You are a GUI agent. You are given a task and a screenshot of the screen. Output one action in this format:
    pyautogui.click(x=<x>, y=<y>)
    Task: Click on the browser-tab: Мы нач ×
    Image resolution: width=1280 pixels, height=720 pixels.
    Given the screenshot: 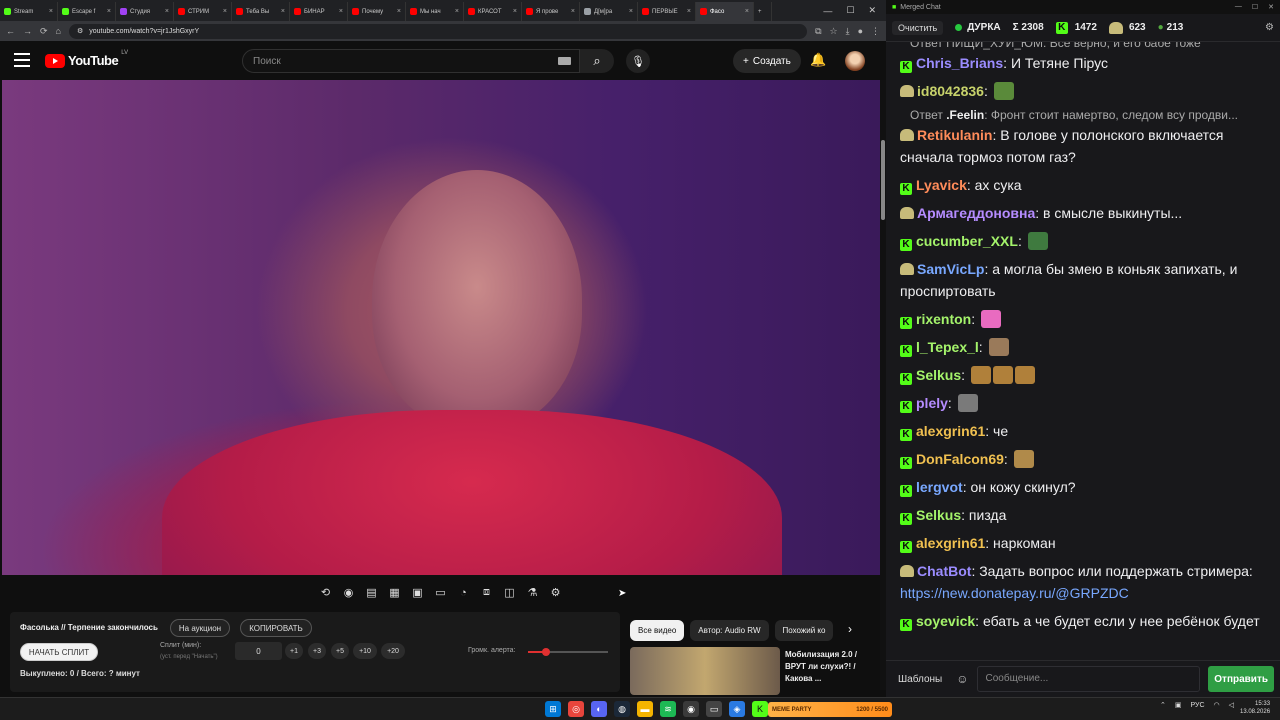 What is the action you would take?
    pyautogui.click(x=435, y=11)
    